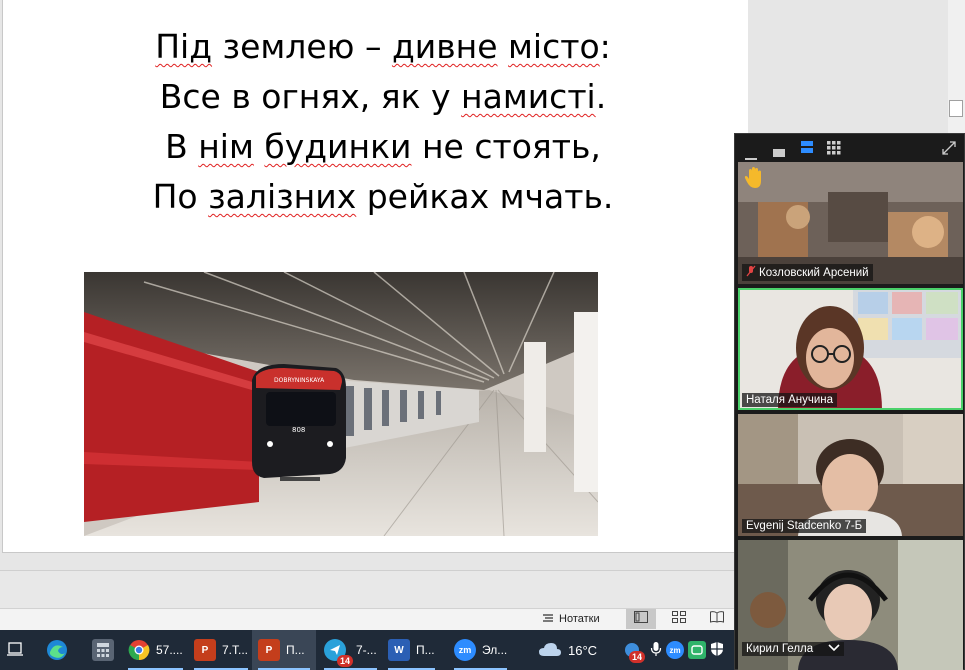 This screenshot has width=965, height=670. I want to click on telegram-icon: 14, so click(338, 653).